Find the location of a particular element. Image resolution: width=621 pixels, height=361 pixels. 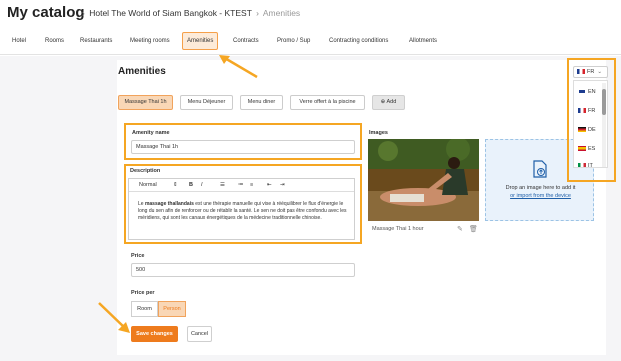

tab-hotel: Hotel is located at coordinates (19, 41).